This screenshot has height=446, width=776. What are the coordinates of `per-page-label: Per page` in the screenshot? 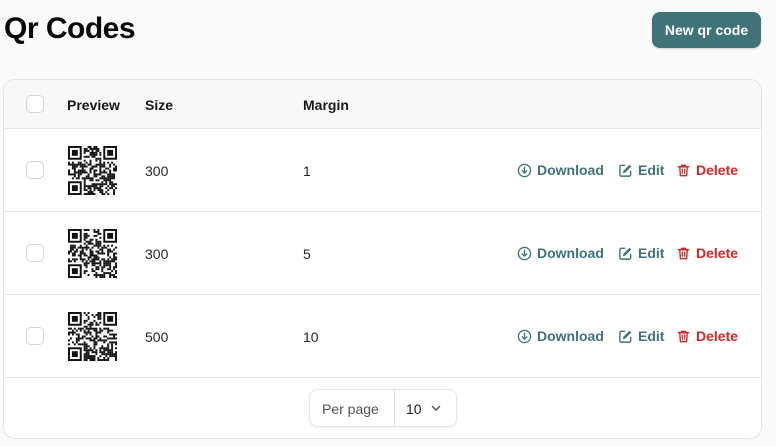 It's located at (350, 409).